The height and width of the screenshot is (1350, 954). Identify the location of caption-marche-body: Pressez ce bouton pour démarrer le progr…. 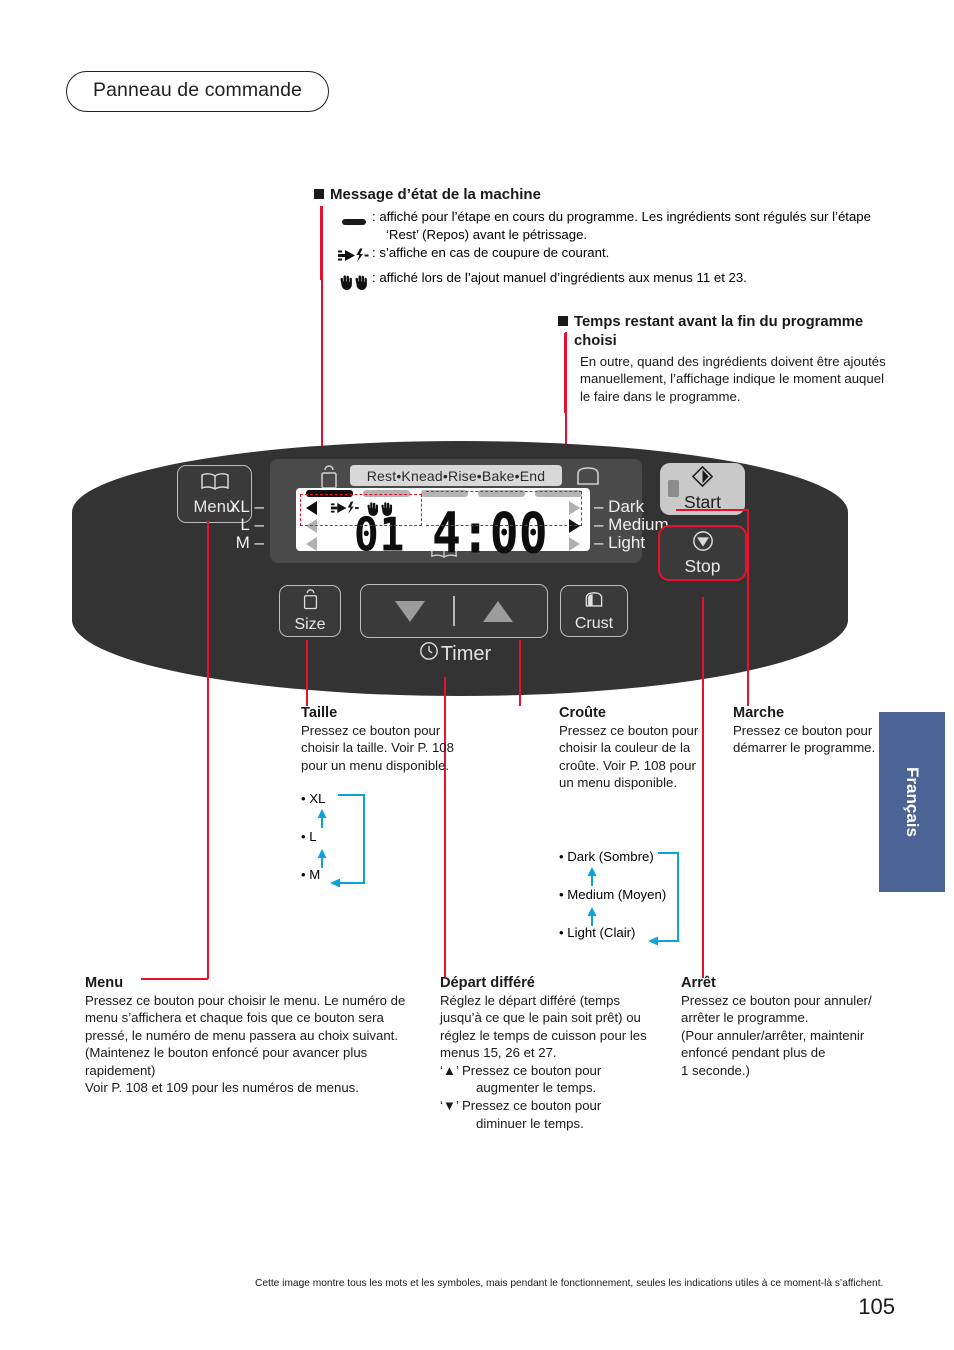
(804, 739).